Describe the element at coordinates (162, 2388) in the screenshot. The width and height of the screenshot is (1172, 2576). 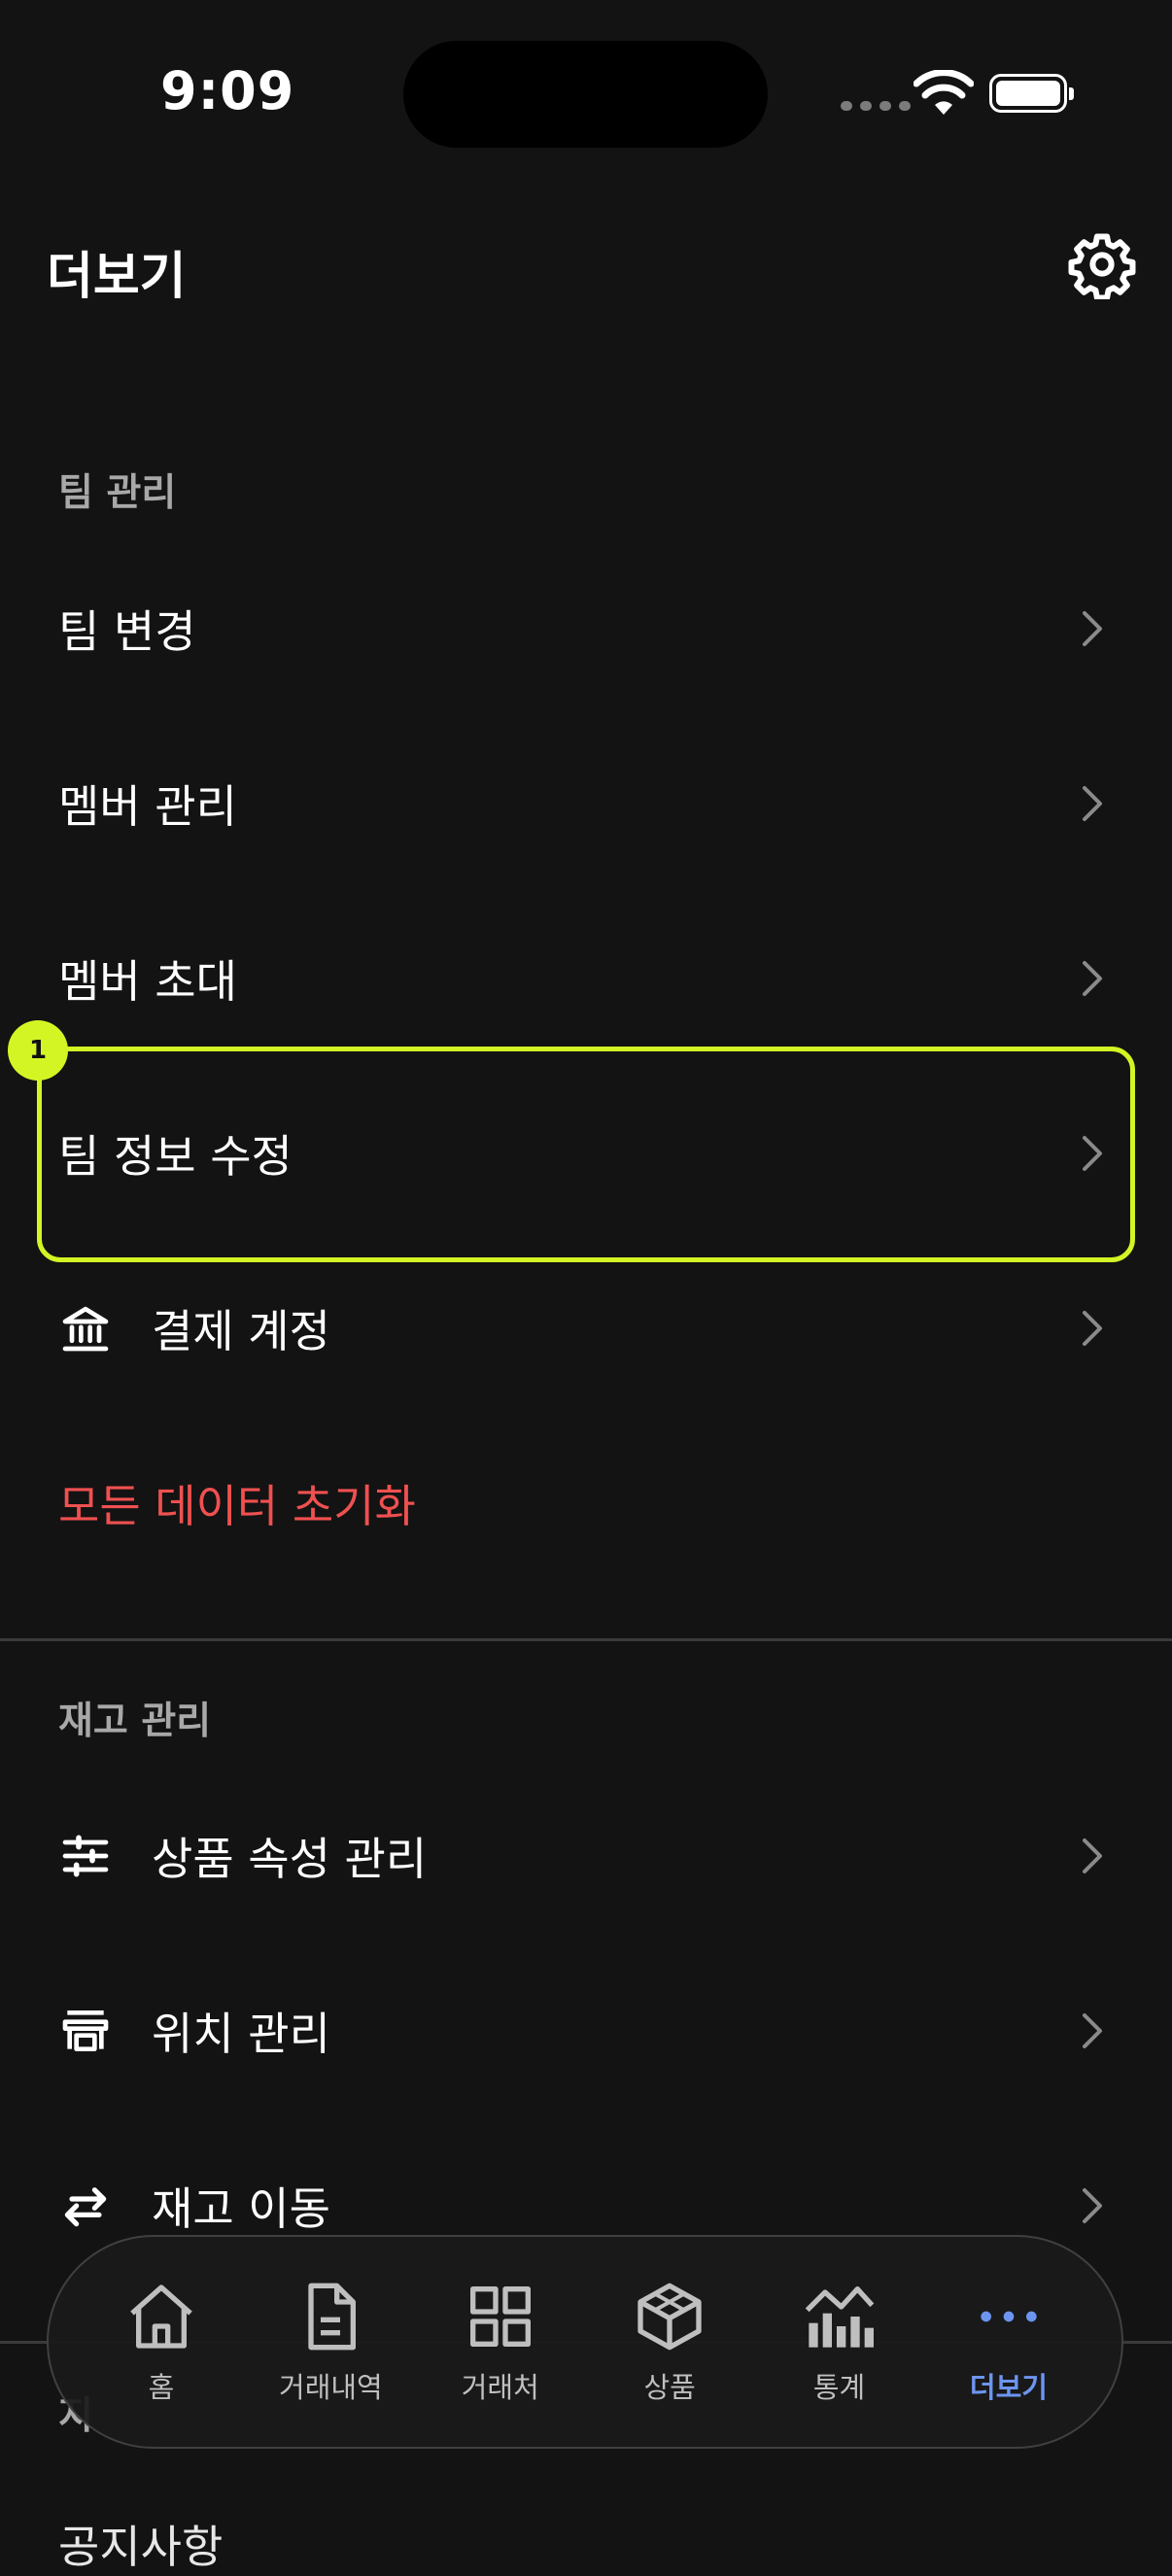
I see `tab-label: 홈` at that location.